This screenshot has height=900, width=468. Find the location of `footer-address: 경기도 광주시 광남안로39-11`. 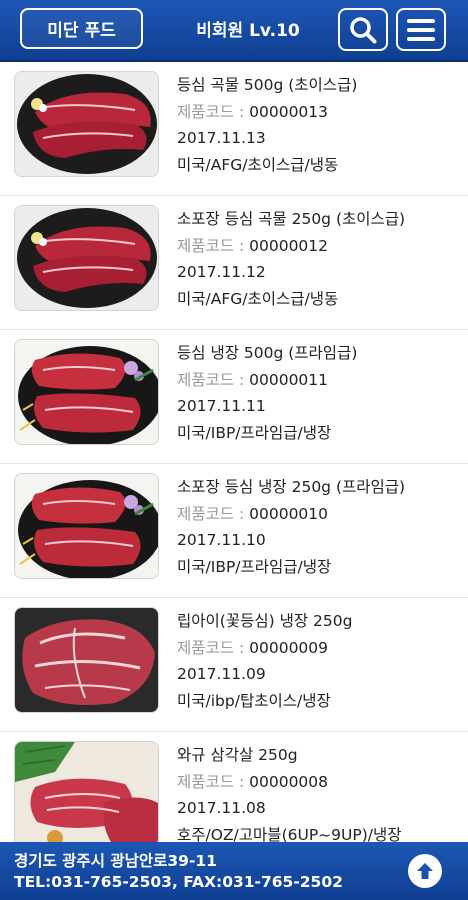

footer-address: 경기도 광주시 광남안로39-11 is located at coordinates (115, 861).